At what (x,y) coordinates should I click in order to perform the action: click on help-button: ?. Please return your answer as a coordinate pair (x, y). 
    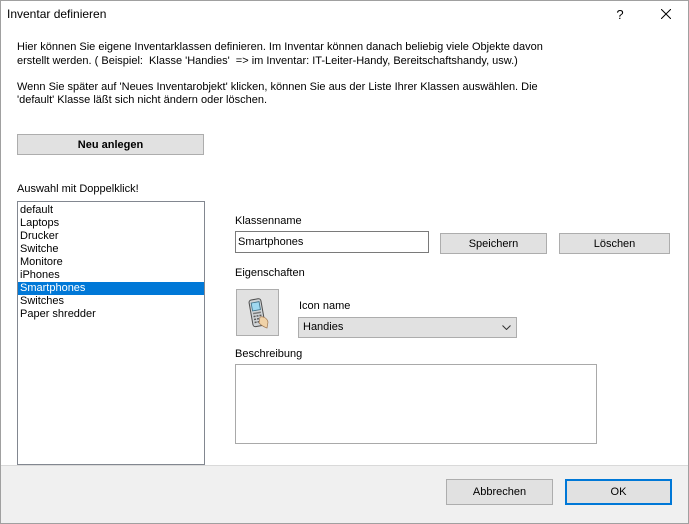
    Looking at the image, I should click on (620, 14).